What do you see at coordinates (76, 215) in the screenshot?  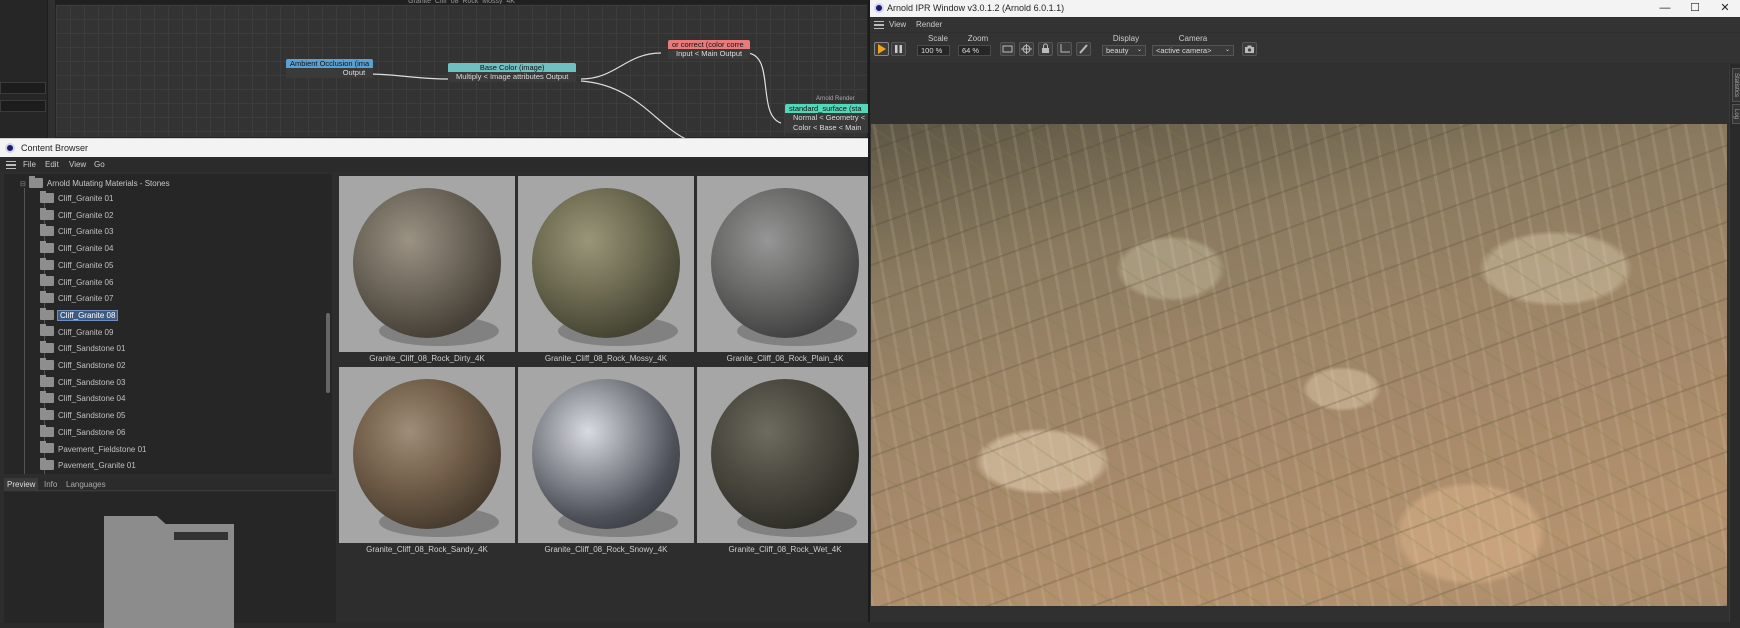 I see `tree-item: Cliff_Granite 02` at bounding box center [76, 215].